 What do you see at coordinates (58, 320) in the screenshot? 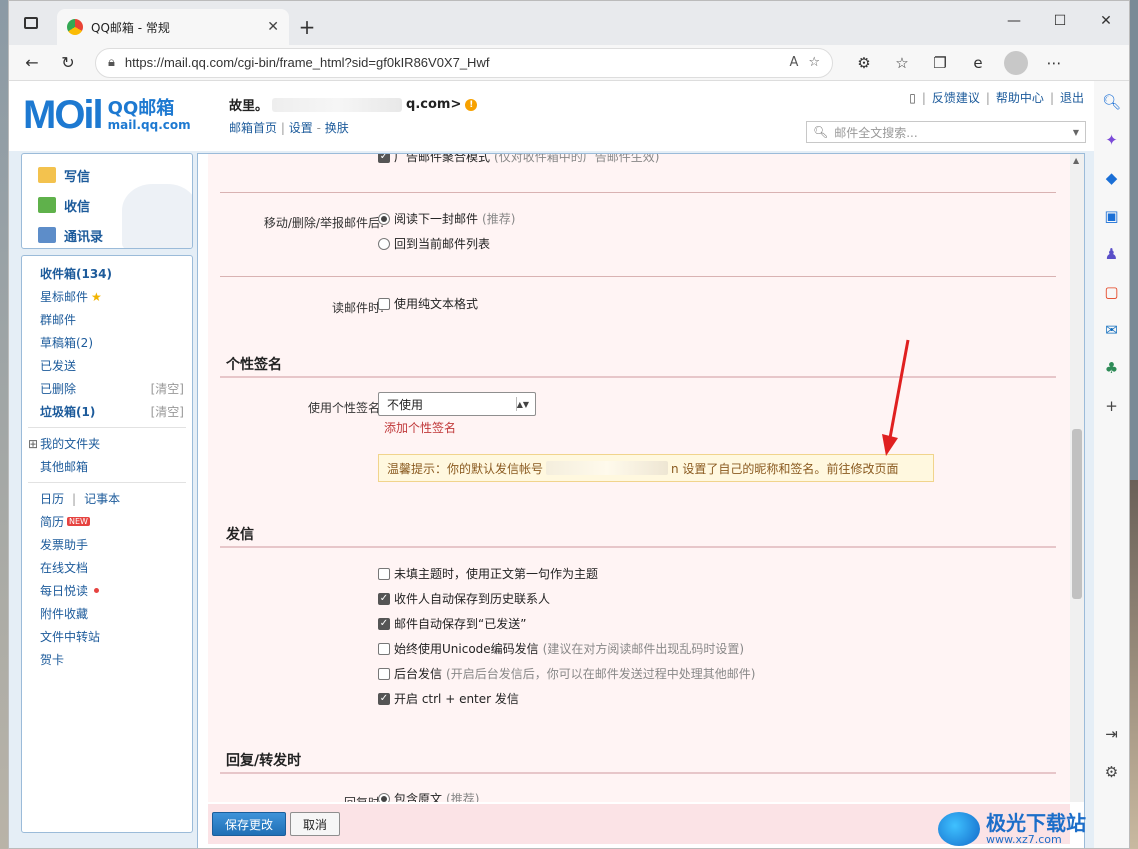
I see `group-label: 群邮件` at bounding box center [58, 320].